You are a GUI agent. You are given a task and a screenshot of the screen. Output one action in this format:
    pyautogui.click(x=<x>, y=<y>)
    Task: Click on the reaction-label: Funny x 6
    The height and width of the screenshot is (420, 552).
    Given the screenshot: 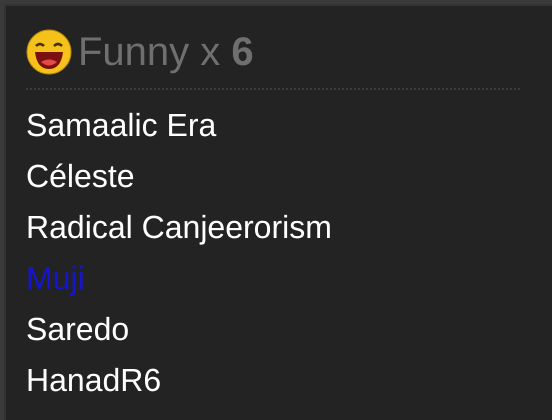 What is the action you would take?
    pyautogui.click(x=166, y=52)
    